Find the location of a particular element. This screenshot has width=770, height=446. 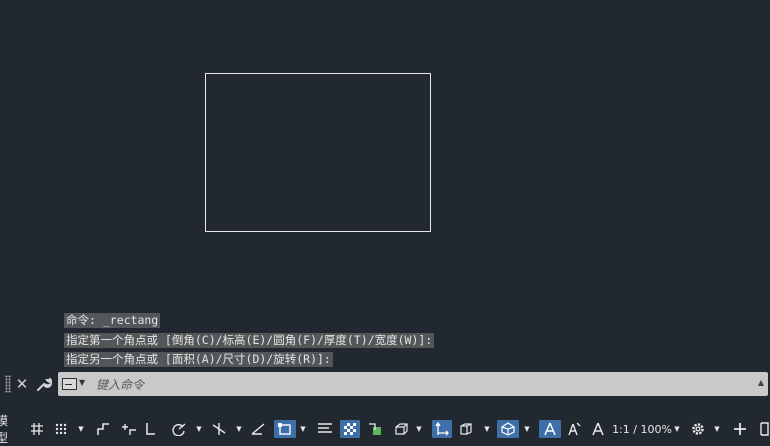

plus-icon is located at coordinates (740, 429).